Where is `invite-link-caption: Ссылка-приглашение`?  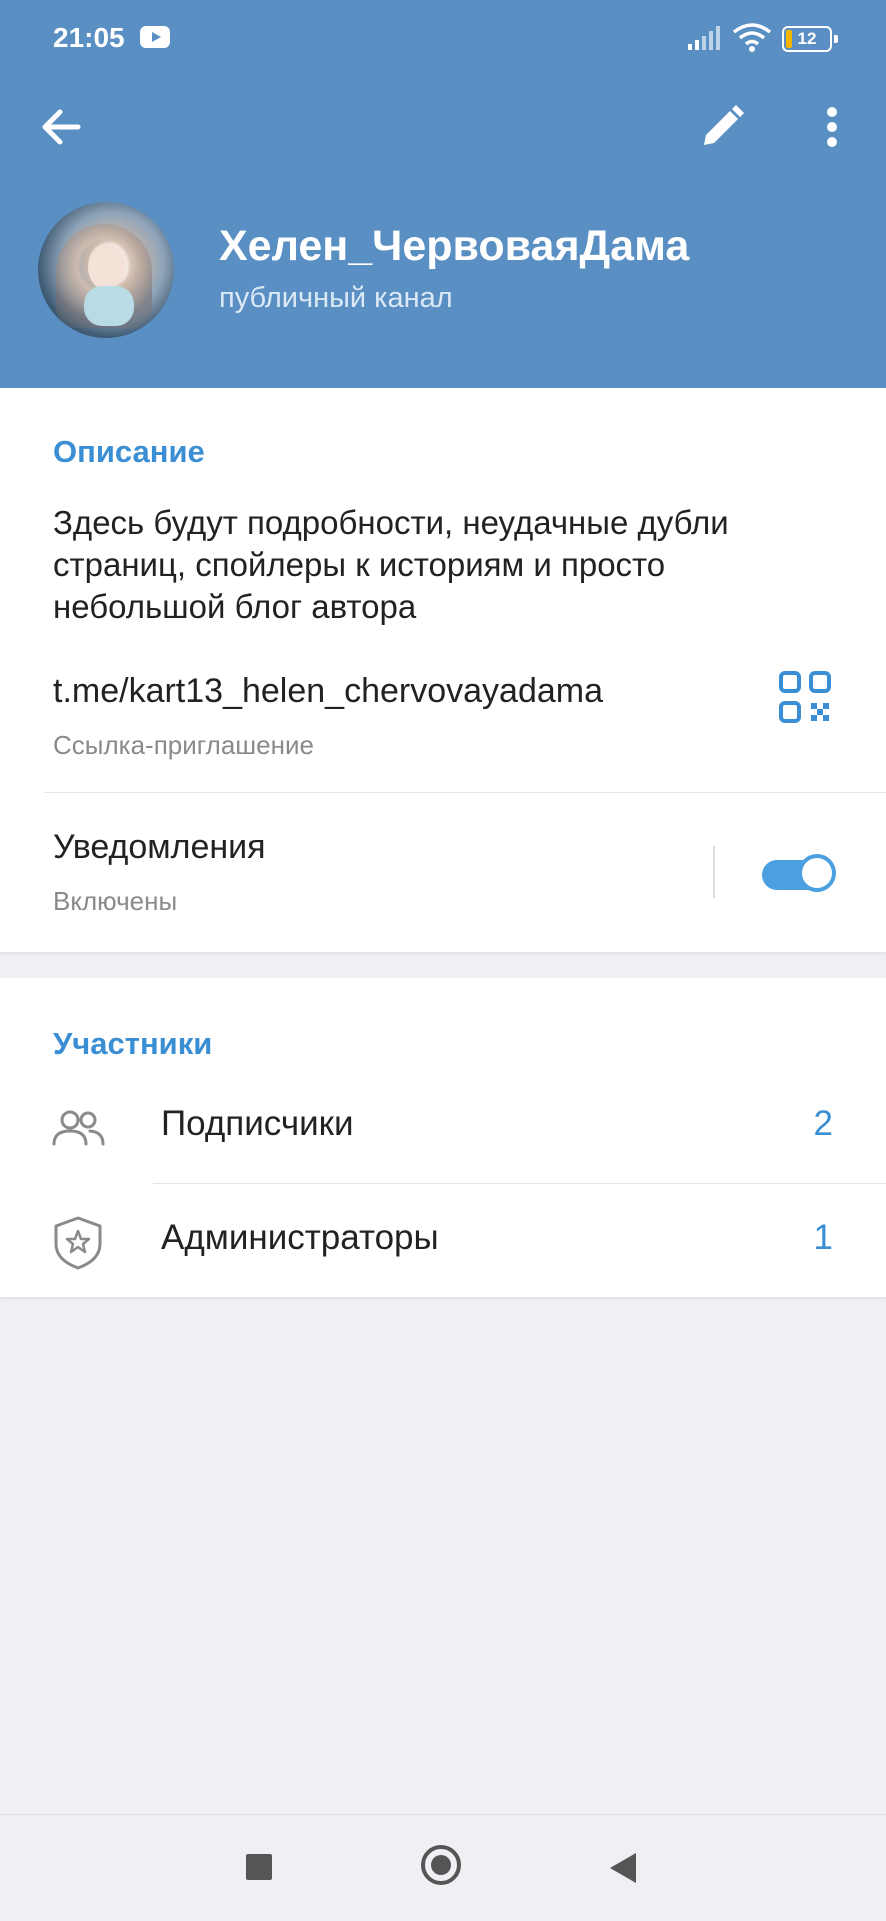 invite-link-caption: Ссылка-приглашение is located at coordinates (183, 745).